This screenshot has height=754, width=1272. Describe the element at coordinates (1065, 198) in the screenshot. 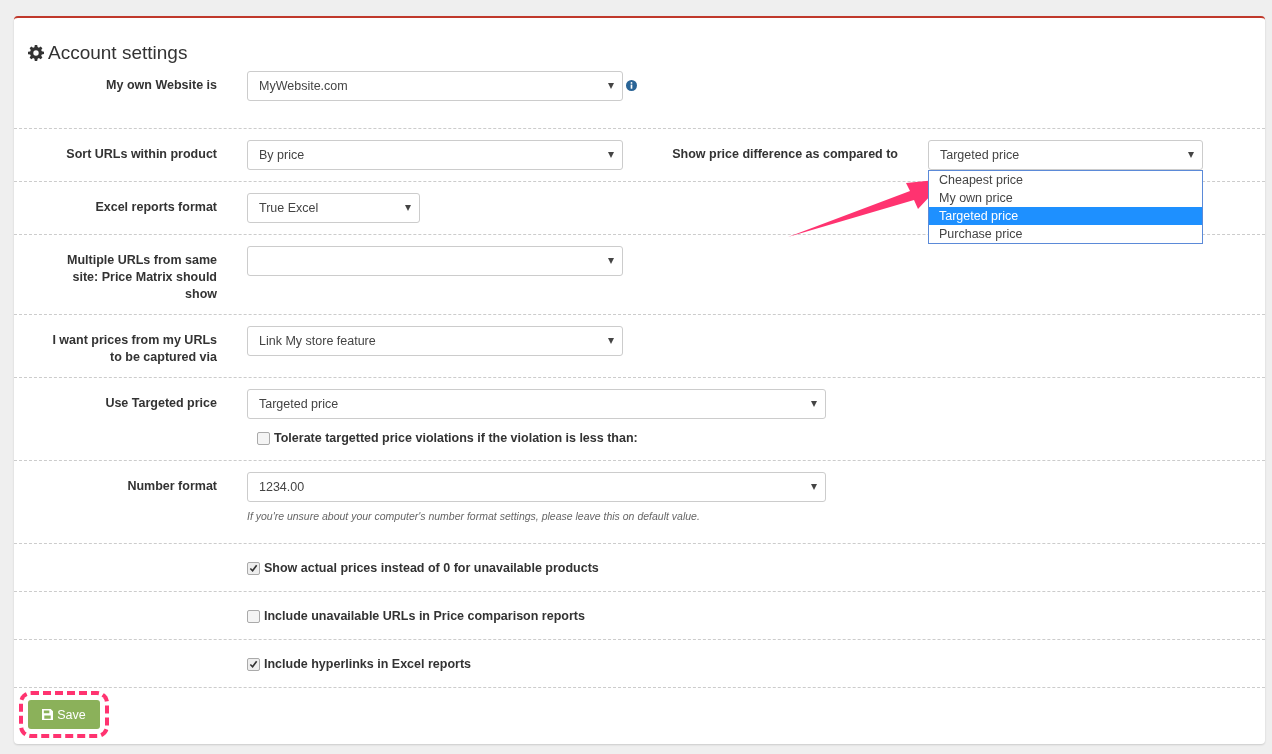

I see `dropdown-option: My own price` at that location.